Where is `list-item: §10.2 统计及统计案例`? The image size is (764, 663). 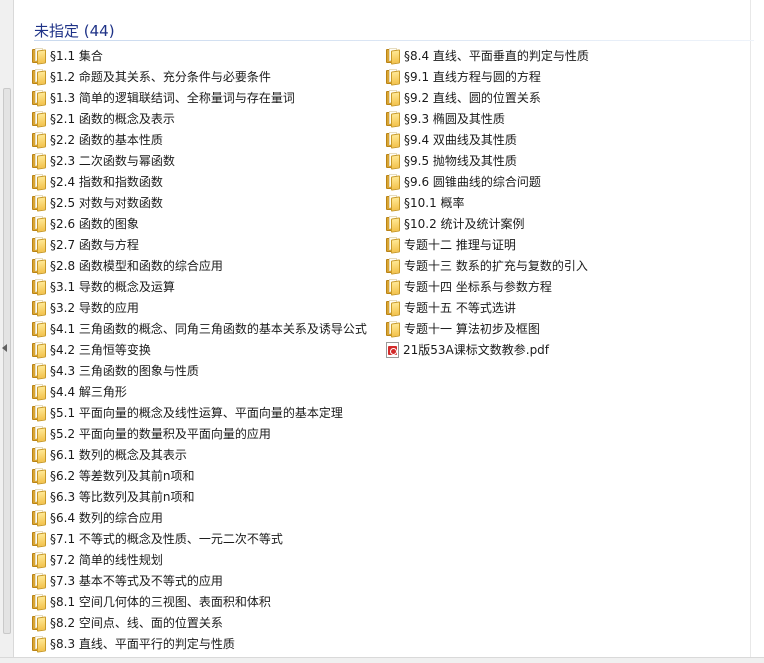
list-item: §10.2 统计及统计案例 is located at coordinates (487, 223).